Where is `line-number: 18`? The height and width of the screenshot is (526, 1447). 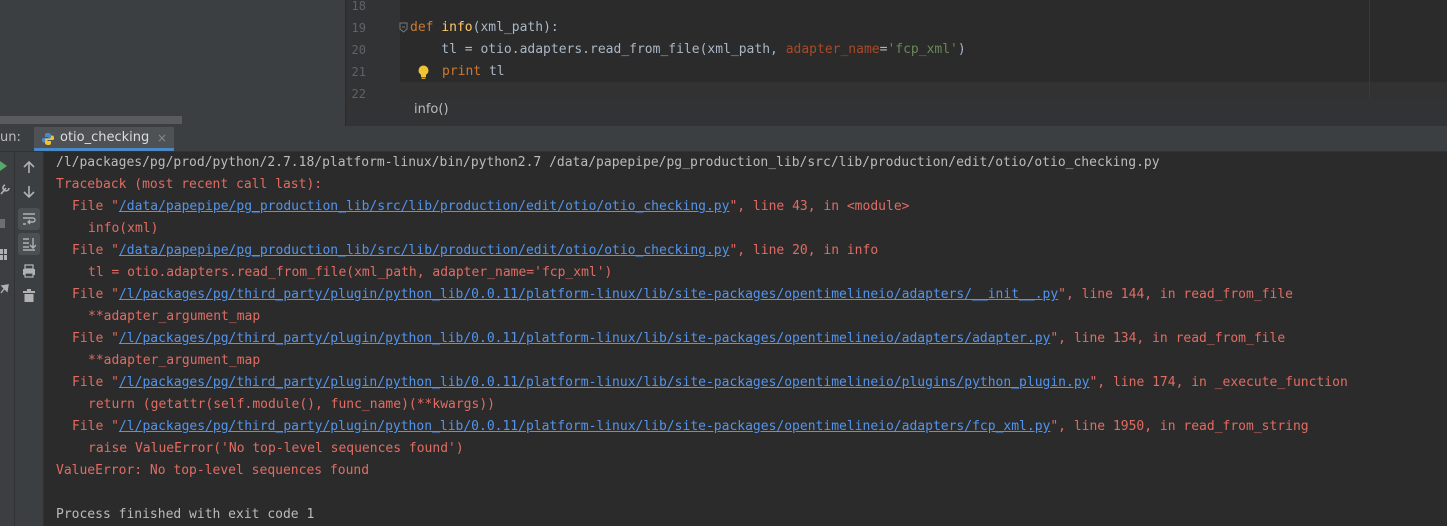 line-number: 18 is located at coordinates (358, 6).